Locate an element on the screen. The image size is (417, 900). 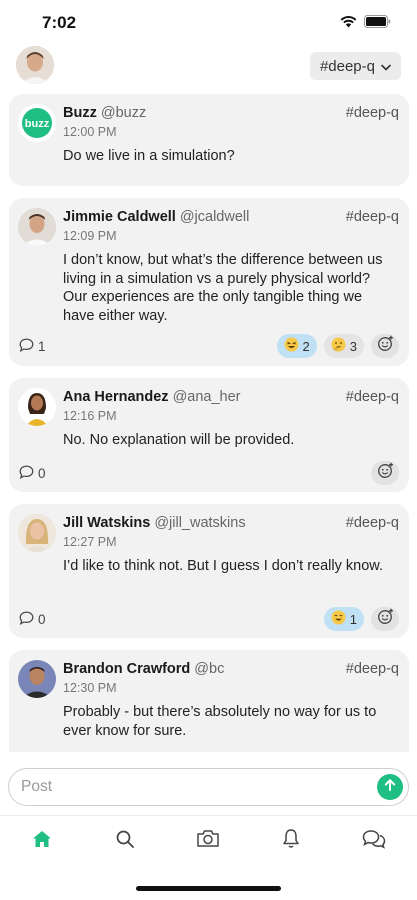
reaction-bar: 1 is located at coordinates (361, 619).